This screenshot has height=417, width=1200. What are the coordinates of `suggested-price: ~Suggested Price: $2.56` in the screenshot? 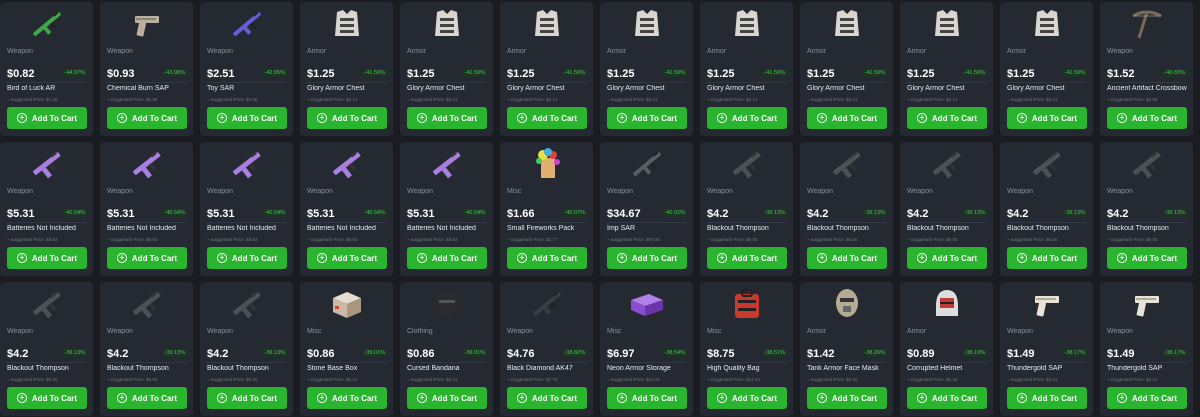 It's located at (1132, 99).